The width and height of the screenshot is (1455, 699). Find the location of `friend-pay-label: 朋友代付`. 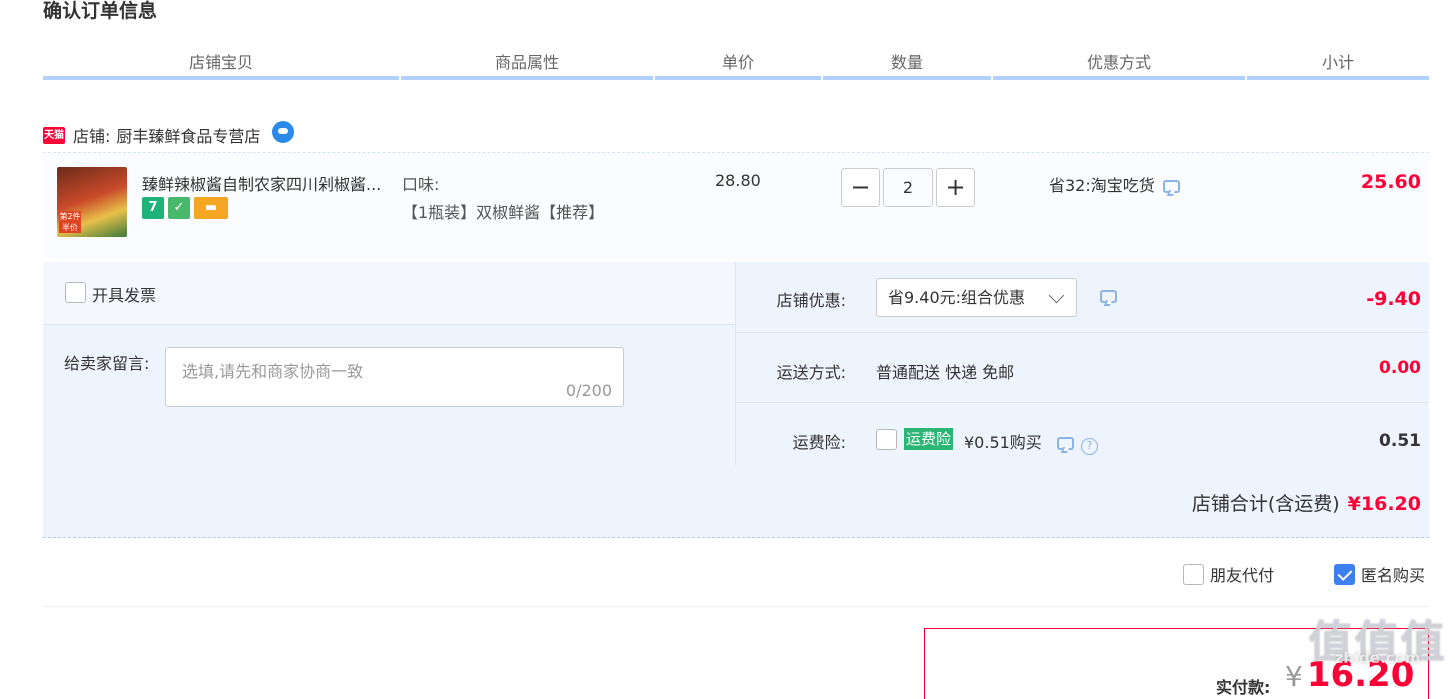

friend-pay-label: 朋友代付 is located at coordinates (1242, 575).